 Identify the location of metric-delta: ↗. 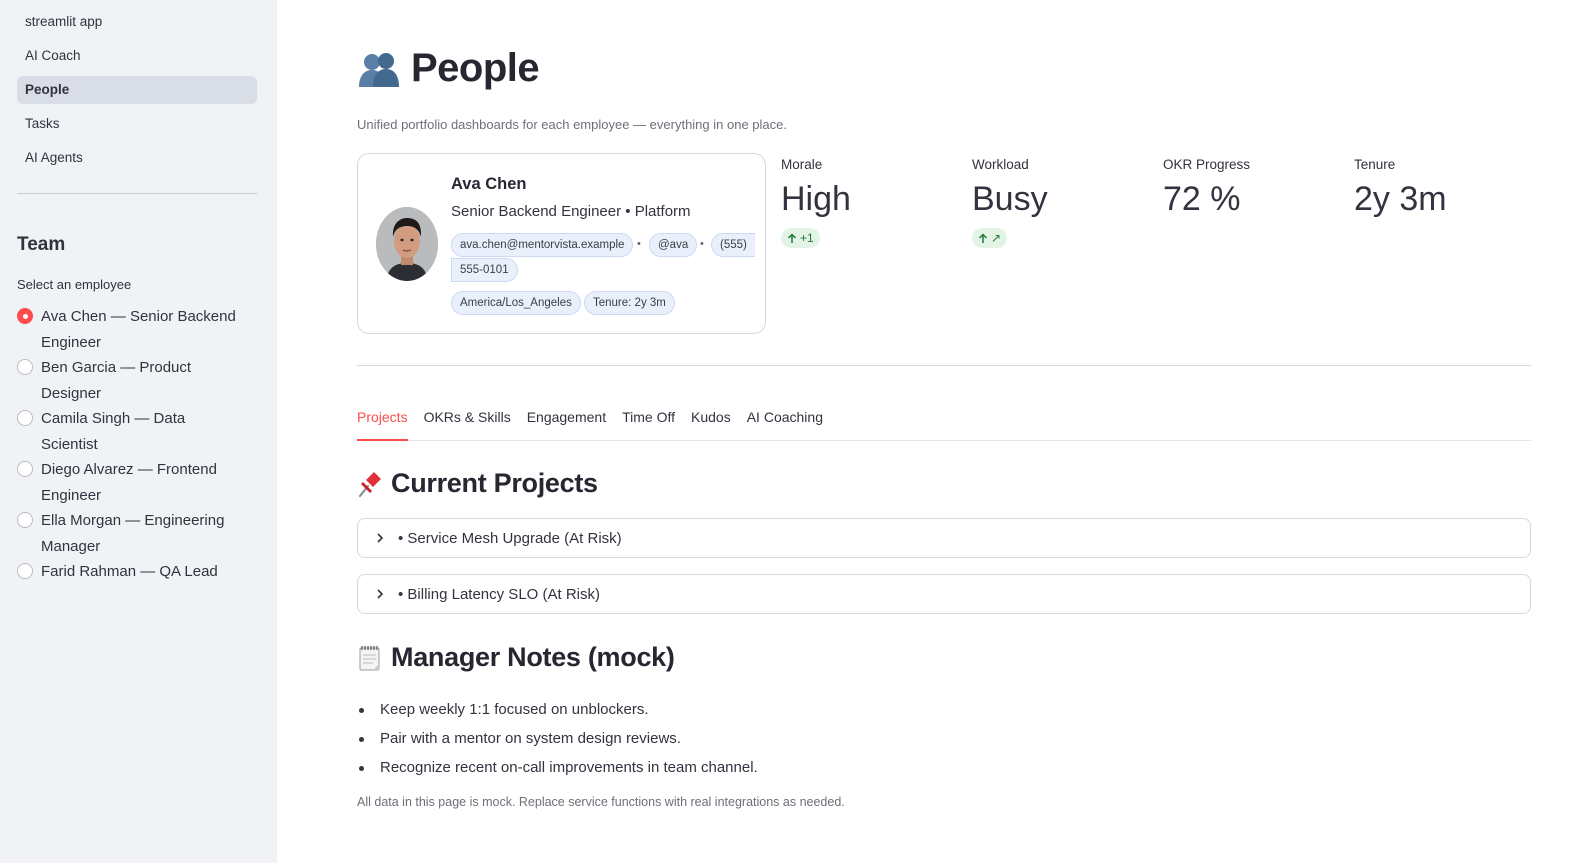
(990, 238).